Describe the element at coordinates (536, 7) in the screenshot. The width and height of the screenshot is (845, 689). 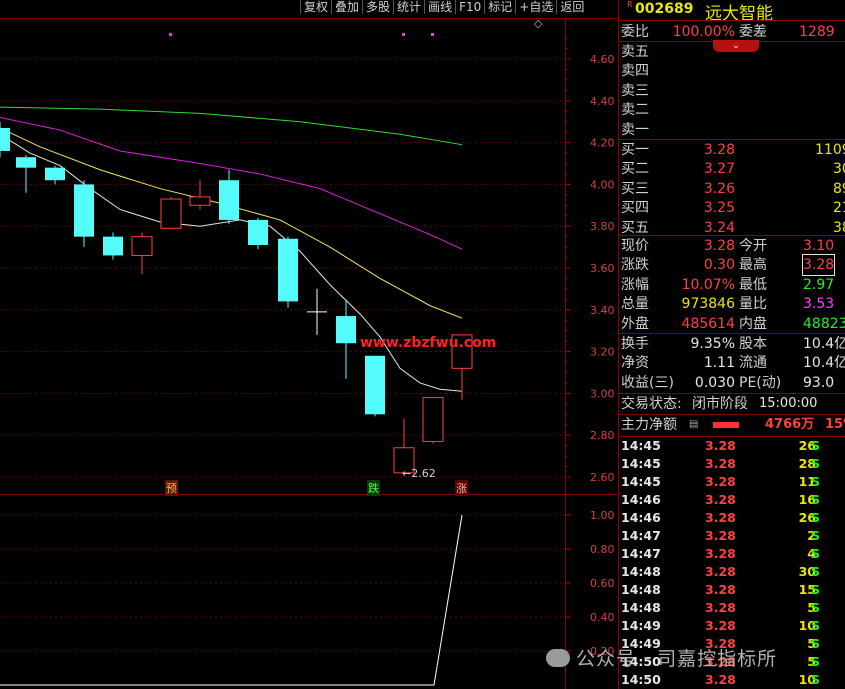
I see `toolbar-zixuan: +自选` at that location.